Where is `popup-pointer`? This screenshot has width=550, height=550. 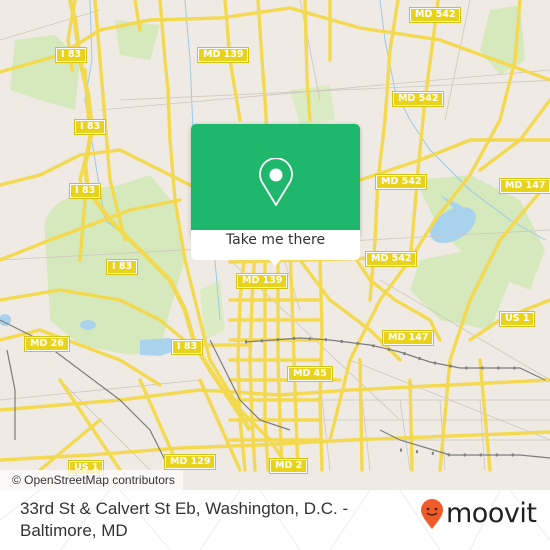 popup-pointer is located at coordinates (275, 261).